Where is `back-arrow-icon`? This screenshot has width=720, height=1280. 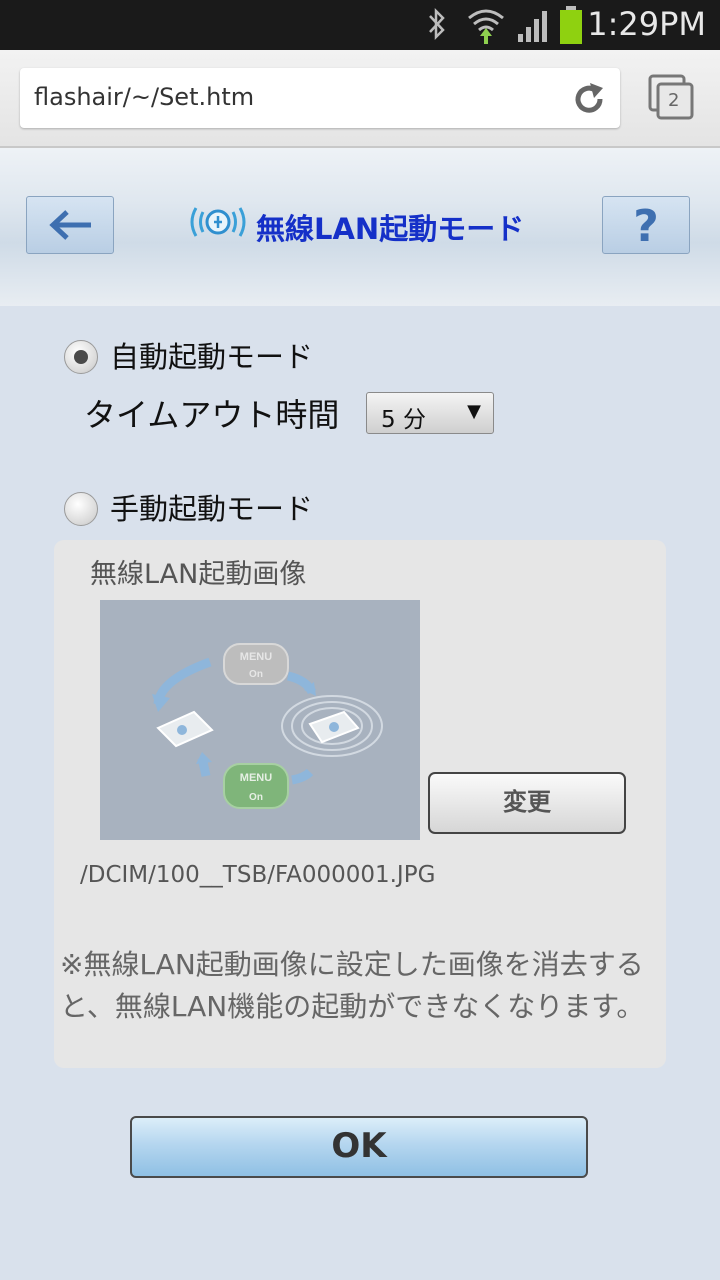 back-arrow-icon is located at coordinates (70, 225).